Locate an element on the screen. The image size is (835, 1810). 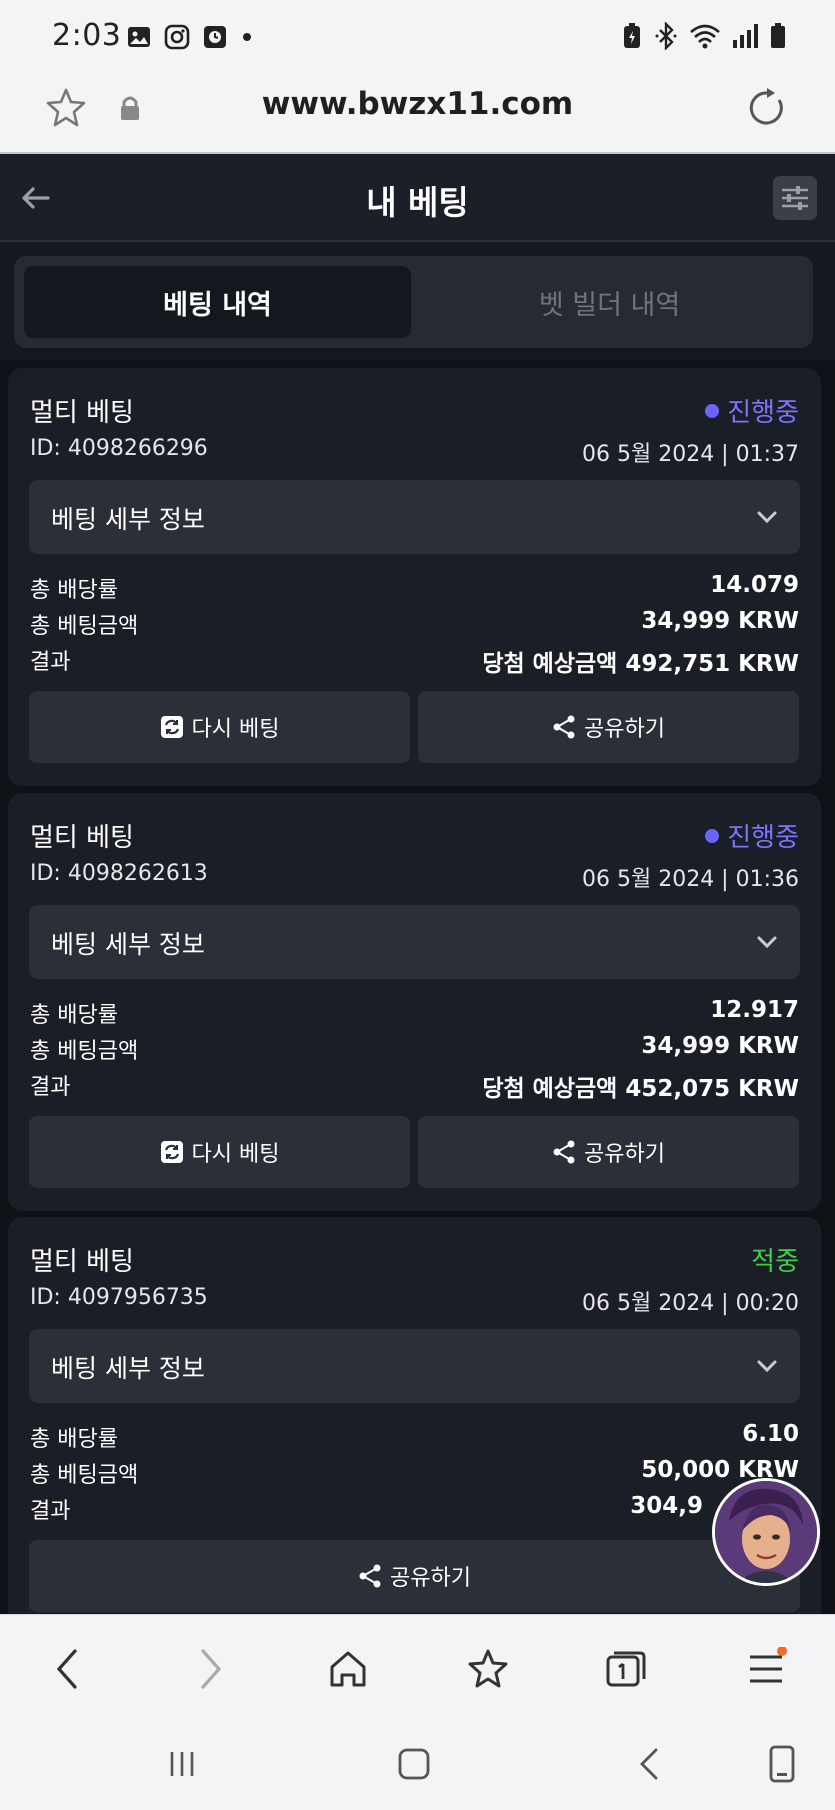
chevron-right-icon is located at coordinates (211, 1669).